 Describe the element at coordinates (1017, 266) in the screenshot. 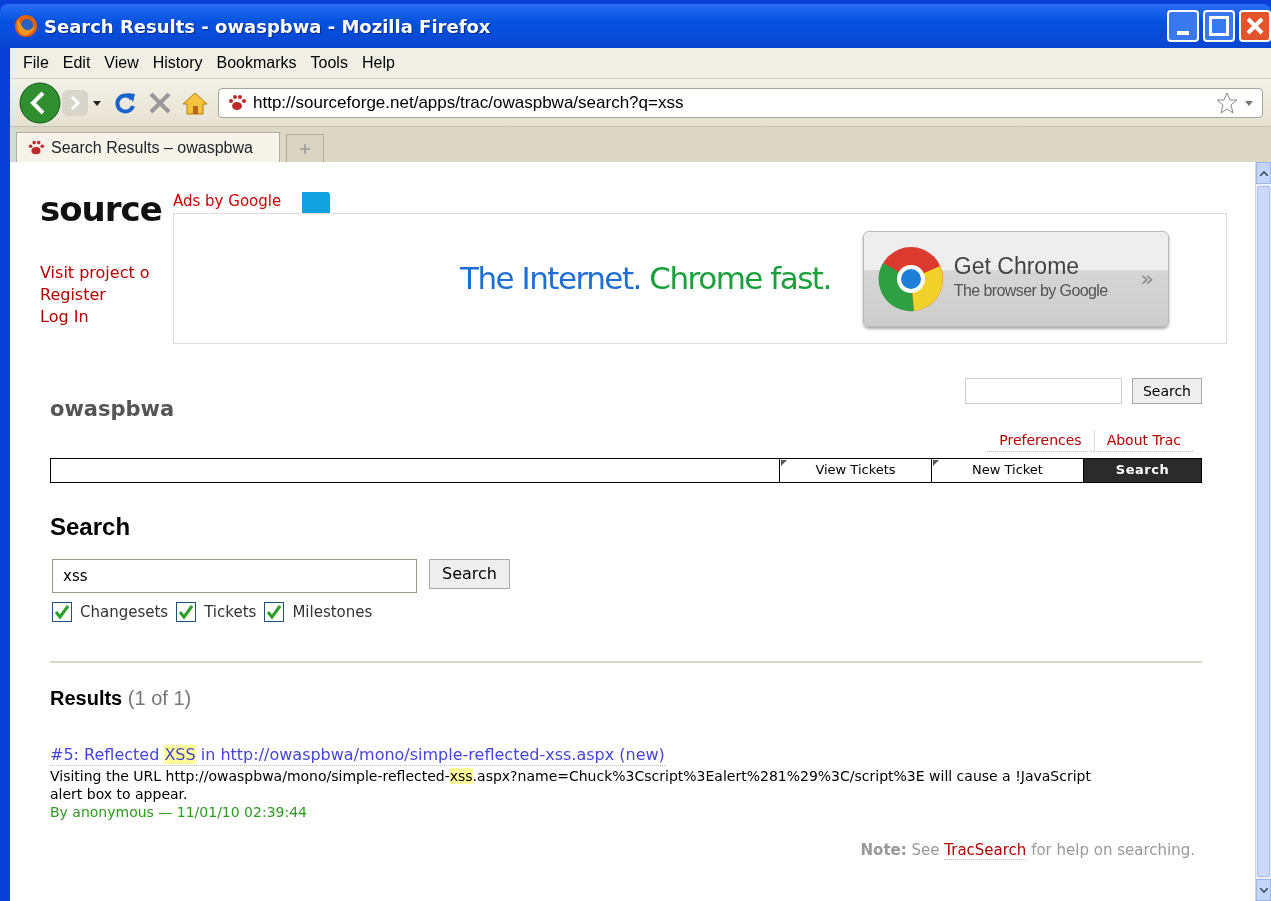

I see `button-title: Get Chrome` at that location.